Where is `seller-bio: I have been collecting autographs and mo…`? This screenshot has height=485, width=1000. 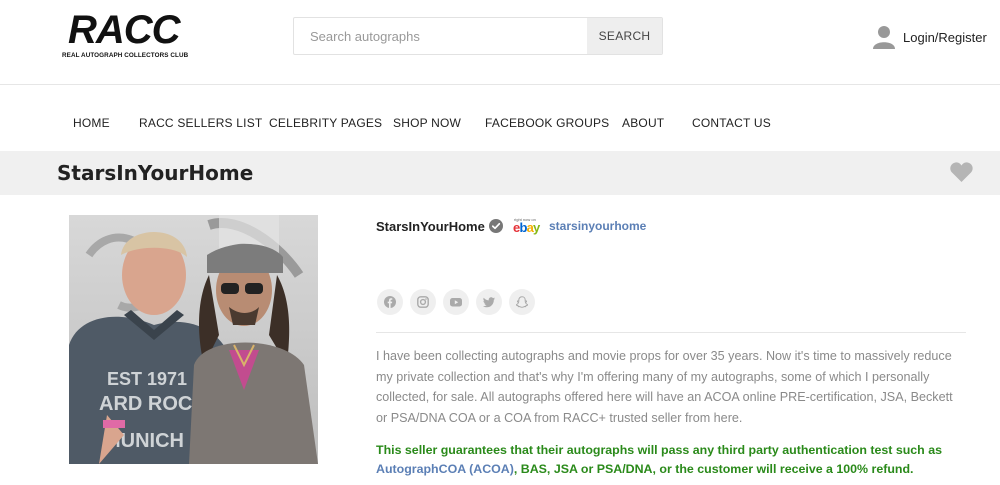
seller-bio: I have been collecting autographs and mo… is located at coordinates (664, 387).